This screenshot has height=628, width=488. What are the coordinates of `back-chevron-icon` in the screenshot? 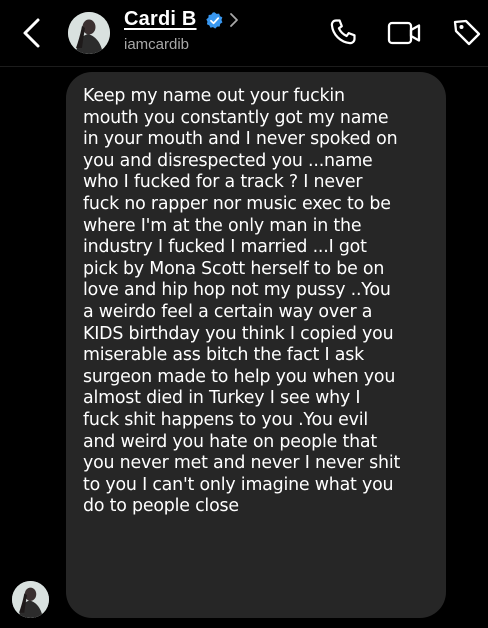 It's located at (32, 33).